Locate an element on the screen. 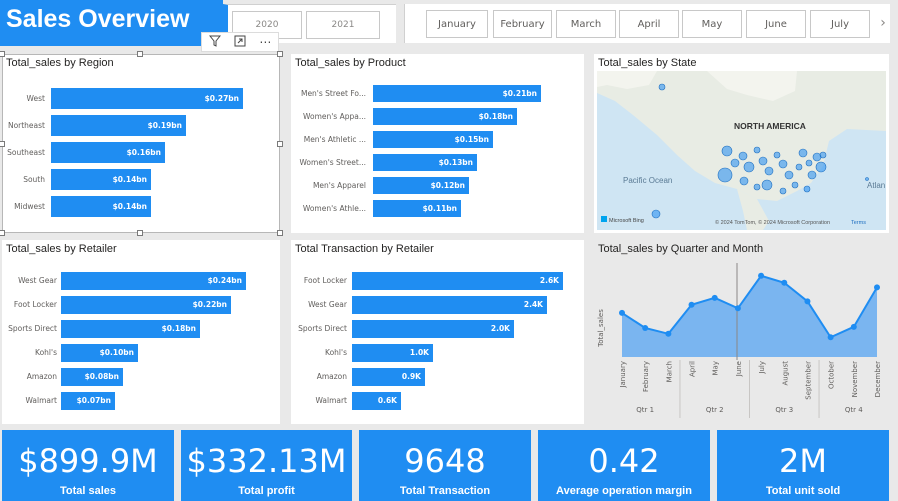 The height and width of the screenshot is (501, 898). retailer-sales-title: Total_sales by Retailer is located at coordinates (61, 249).